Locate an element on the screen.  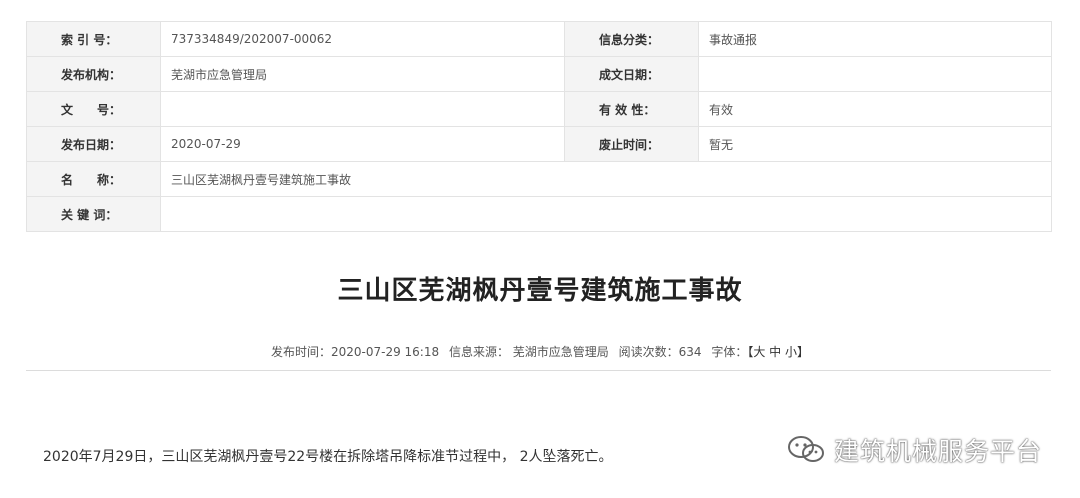
name-value: 三山区芜湖枫丹壹号建筑施工事故 is located at coordinates (606, 179).